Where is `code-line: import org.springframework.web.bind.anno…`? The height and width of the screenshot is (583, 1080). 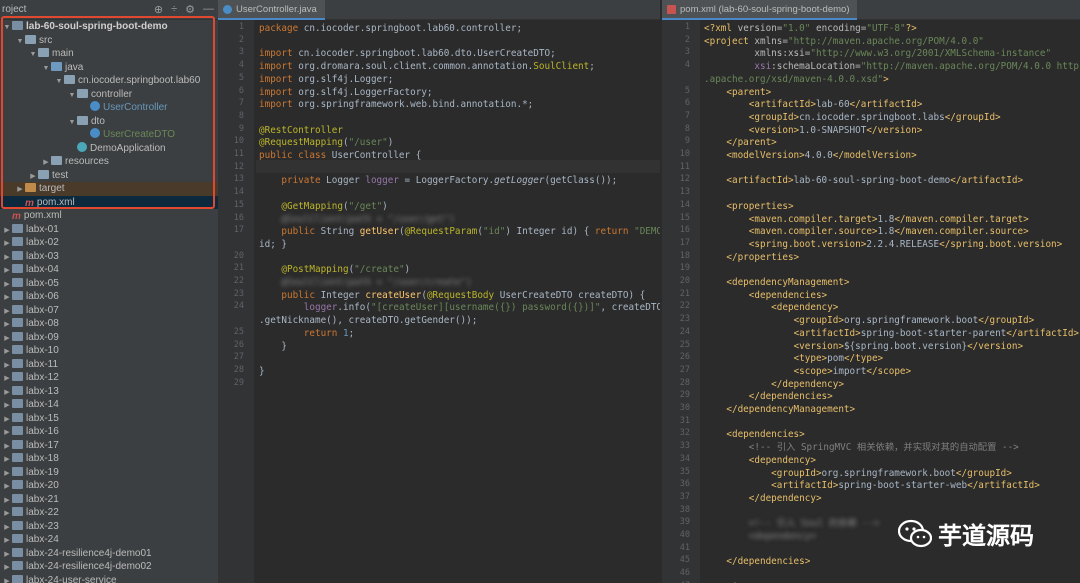
code-line: import org.springframework.web.bind.anno… is located at coordinates (396, 104).